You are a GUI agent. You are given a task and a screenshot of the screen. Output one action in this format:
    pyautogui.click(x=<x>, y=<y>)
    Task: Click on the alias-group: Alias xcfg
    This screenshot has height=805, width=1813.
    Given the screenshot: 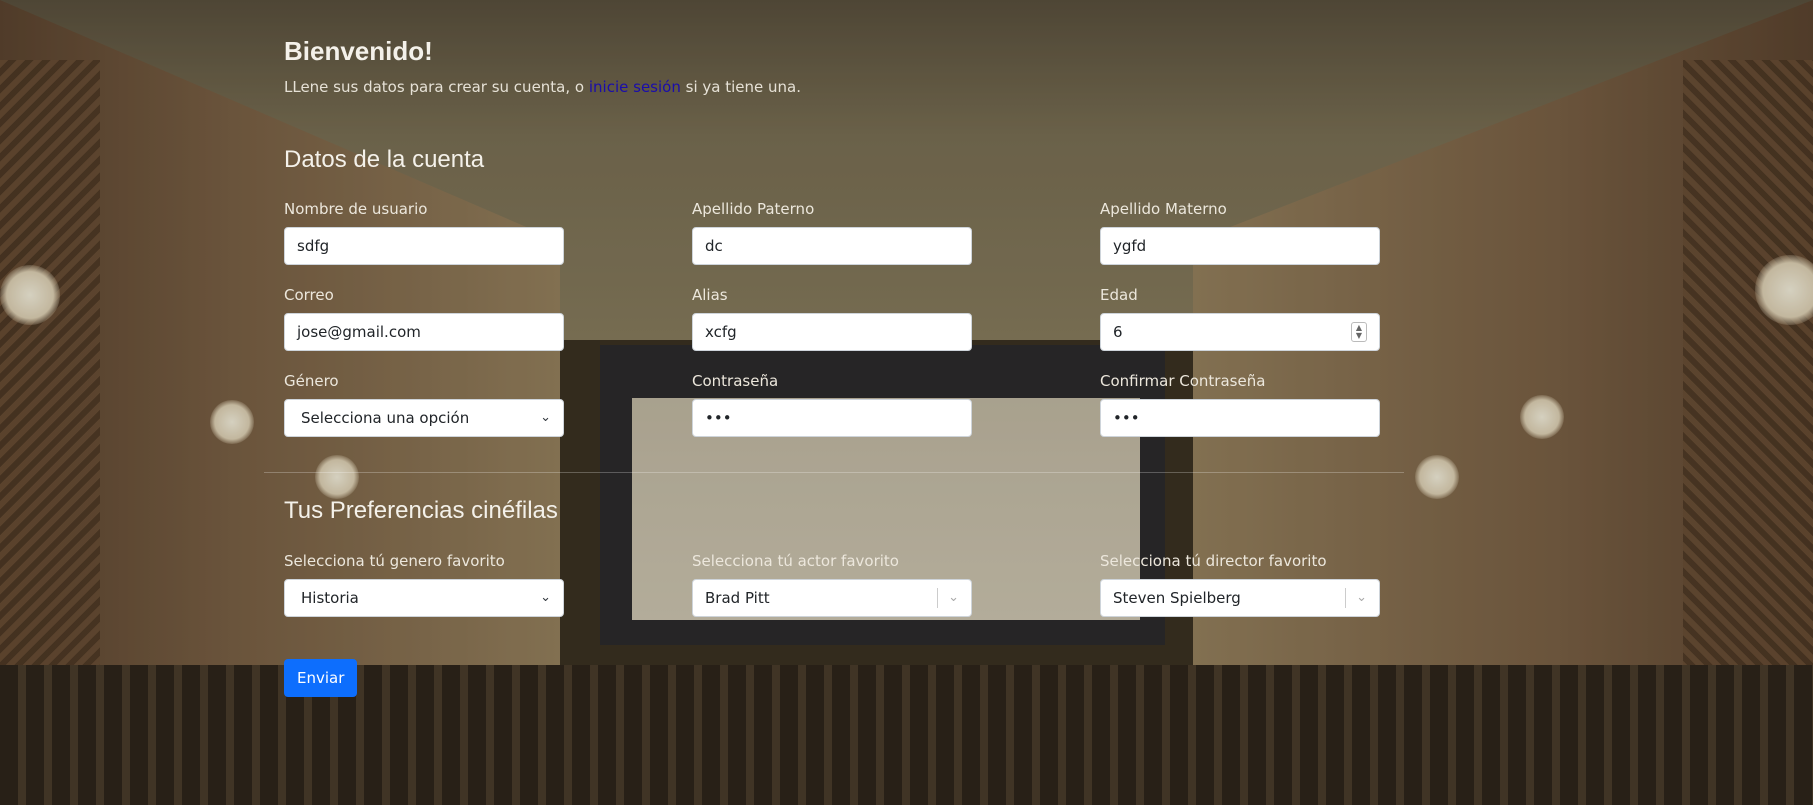 What is the action you would take?
    pyautogui.click(x=832, y=318)
    